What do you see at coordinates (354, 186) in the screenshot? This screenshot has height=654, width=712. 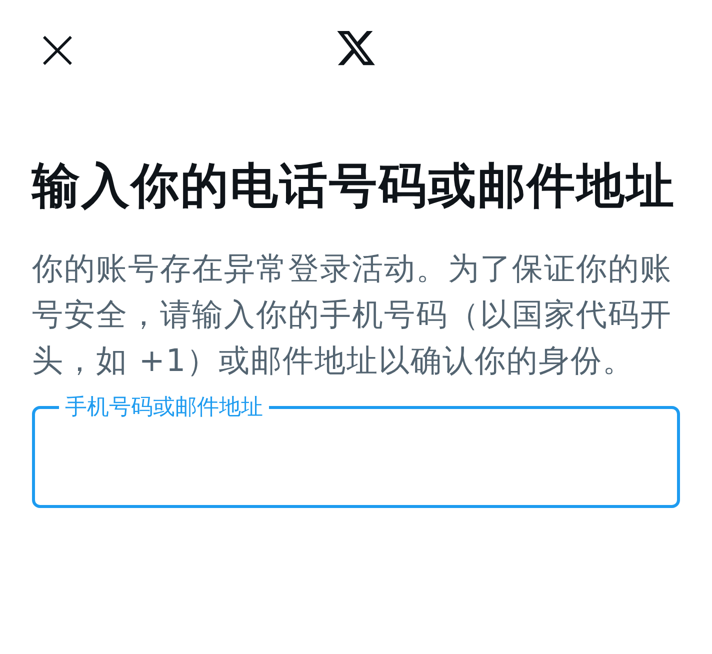 I see `page-title: 输入你的电话号码或邮件地址` at bounding box center [354, 186].